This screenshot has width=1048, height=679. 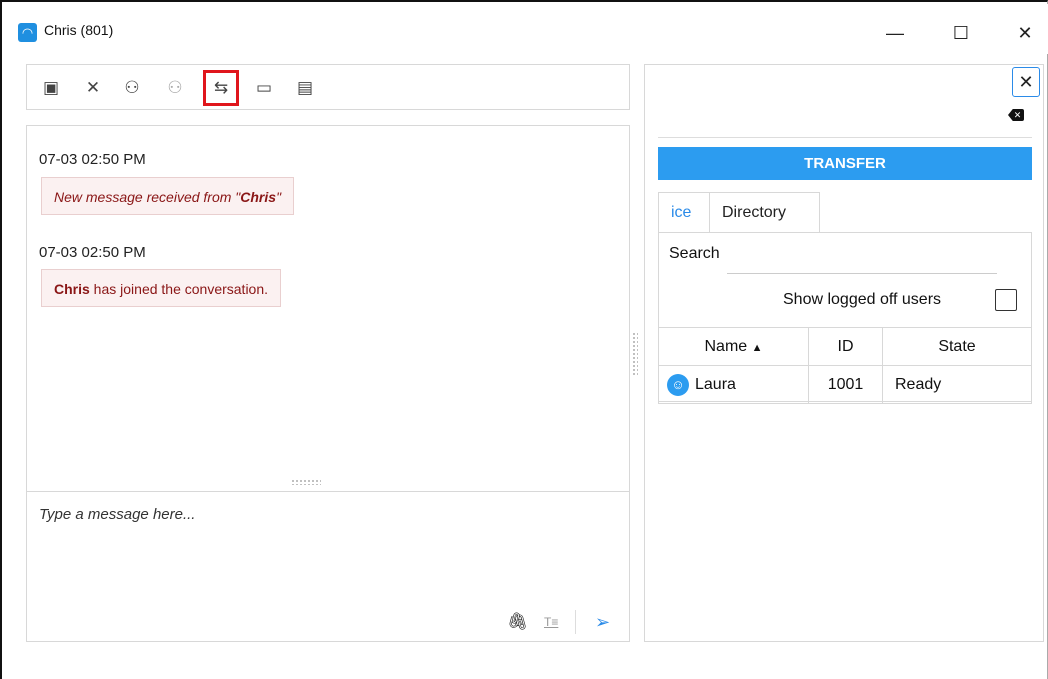 What do you see at coordinates (635, 354) in the screenshot?
I see `vertical-splitter` at bounding box center [635, 354].